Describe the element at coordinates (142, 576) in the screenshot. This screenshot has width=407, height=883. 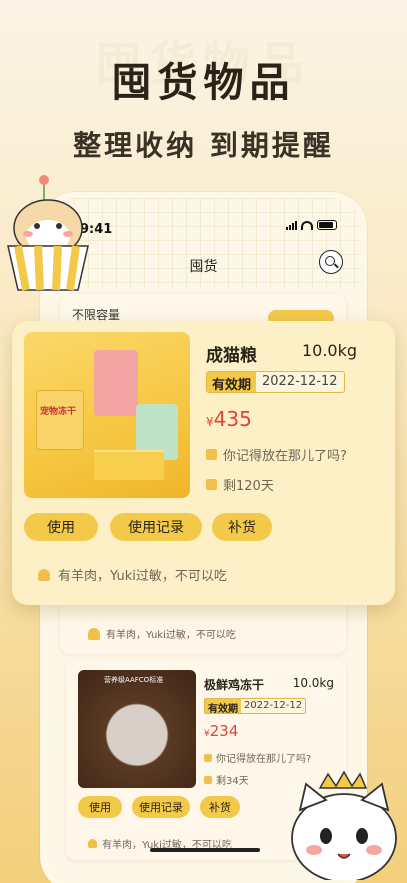
I see `memo-text: 有羊肉，Yuki过敏，不可以吃` at that location.